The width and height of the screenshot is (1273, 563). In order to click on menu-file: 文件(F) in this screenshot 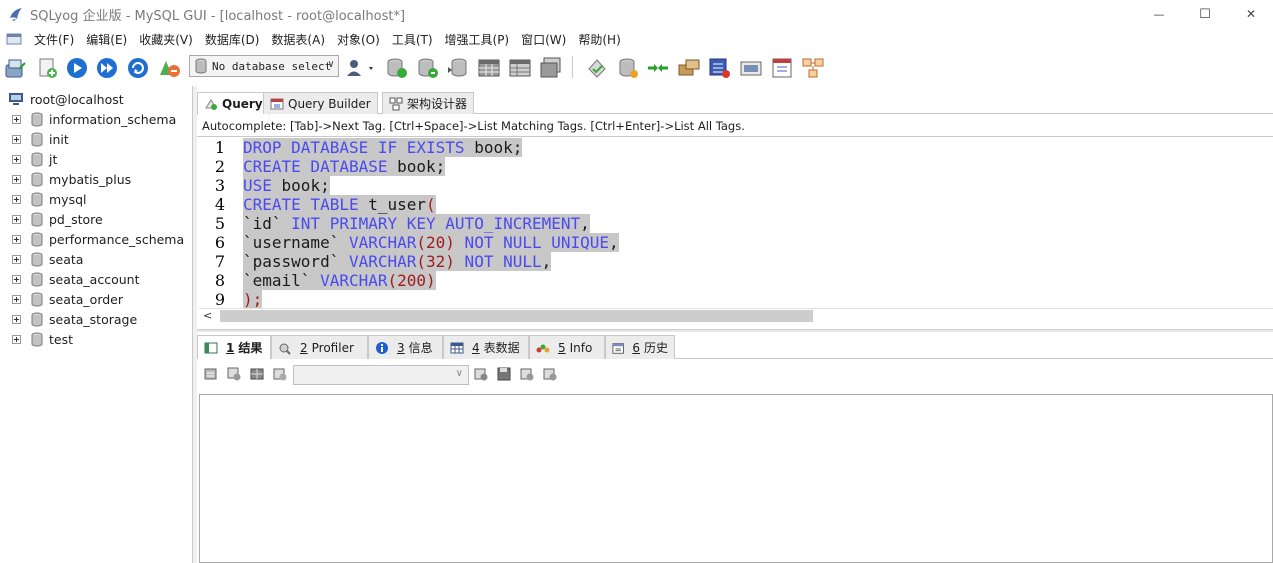, I will do `click(54, 39)`.